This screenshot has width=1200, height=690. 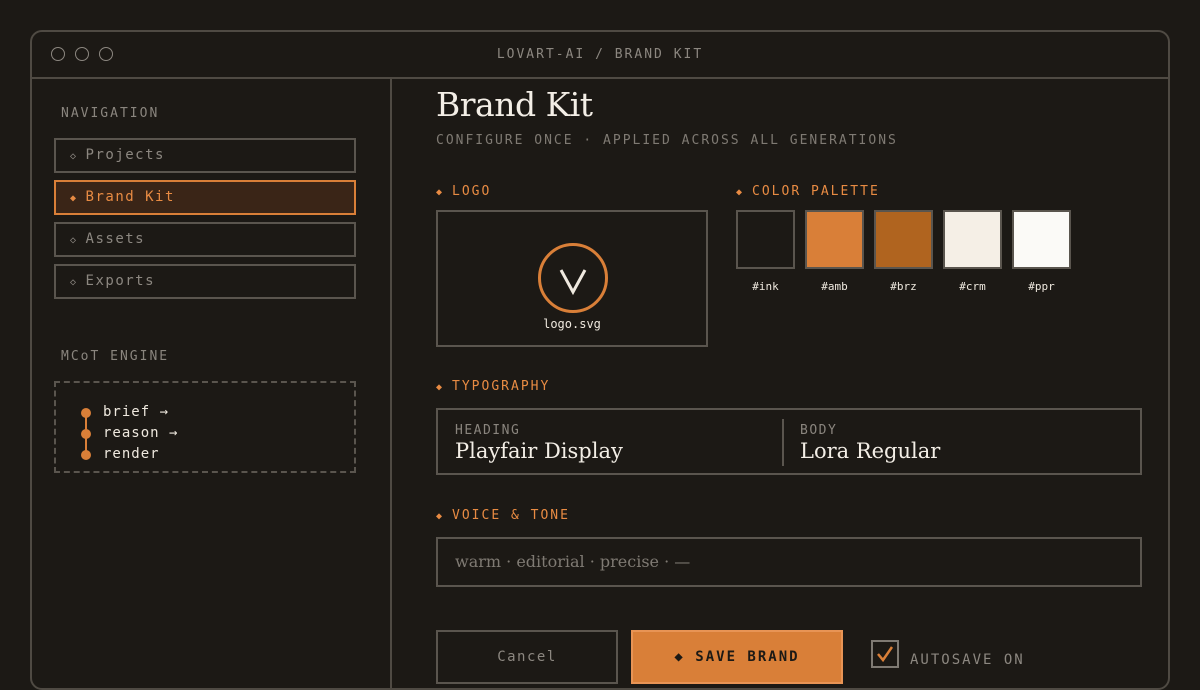 What do you see at coordinates (205, 239) in the screenshot?
I see `sidebar-item-assets: ◇ Assets` at bounding box center [205, 239].